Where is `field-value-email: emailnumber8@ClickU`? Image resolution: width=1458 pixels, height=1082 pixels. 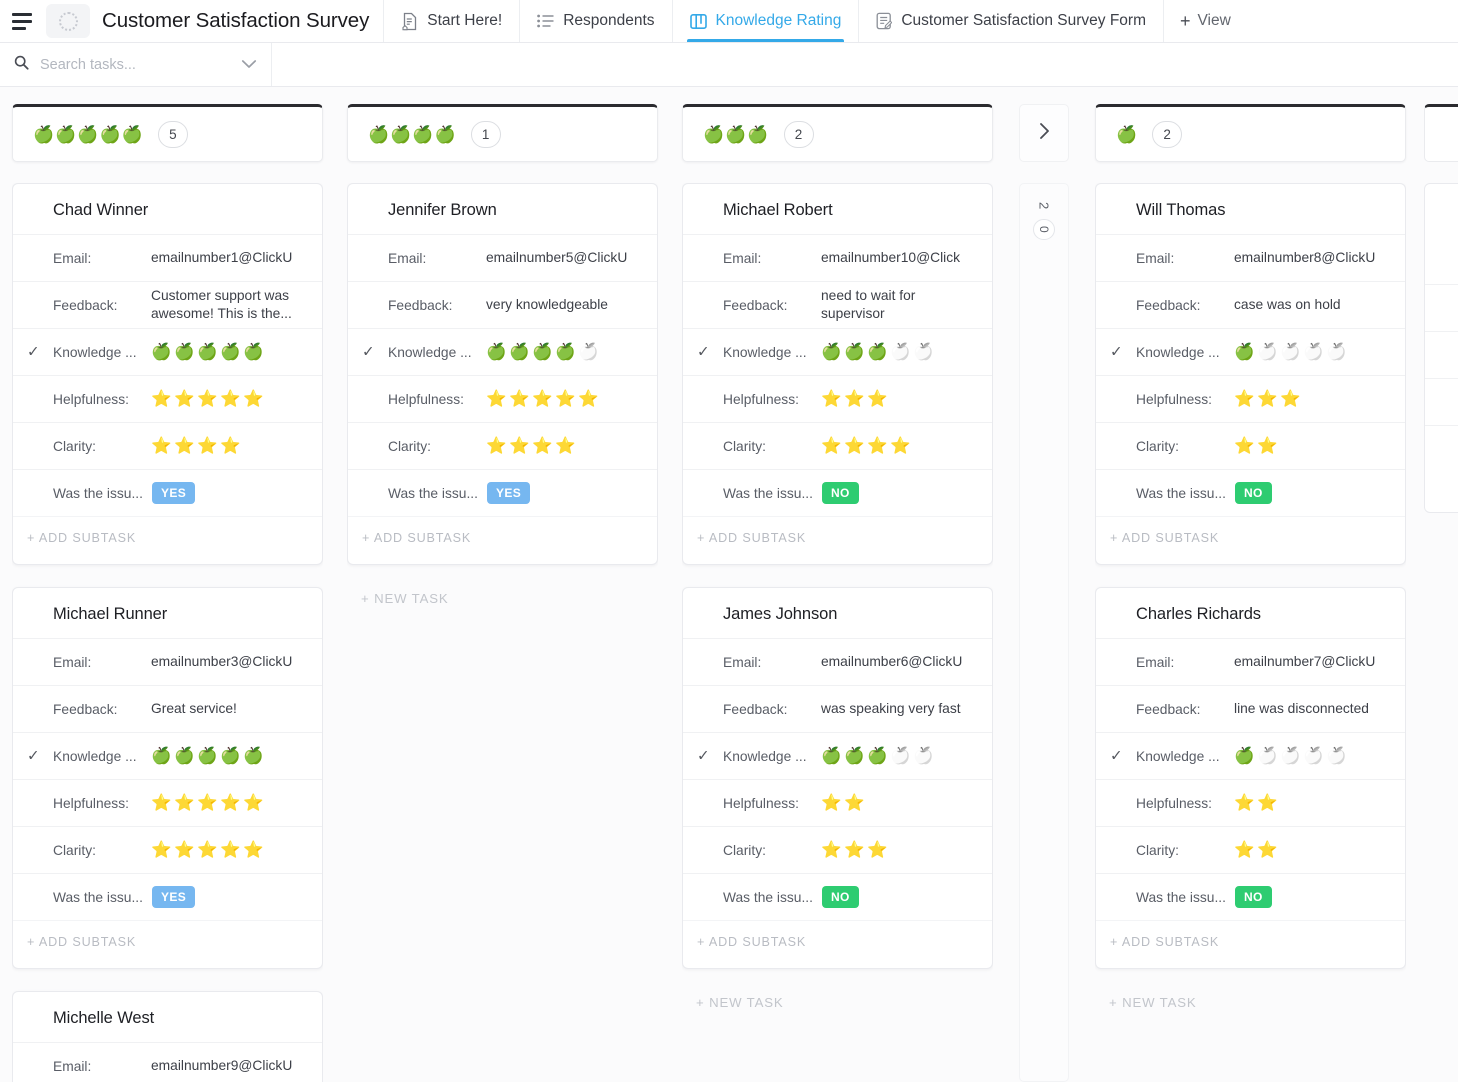 field-value-email: emailnumber8@ClickU is located at coordinates (1304, 258).